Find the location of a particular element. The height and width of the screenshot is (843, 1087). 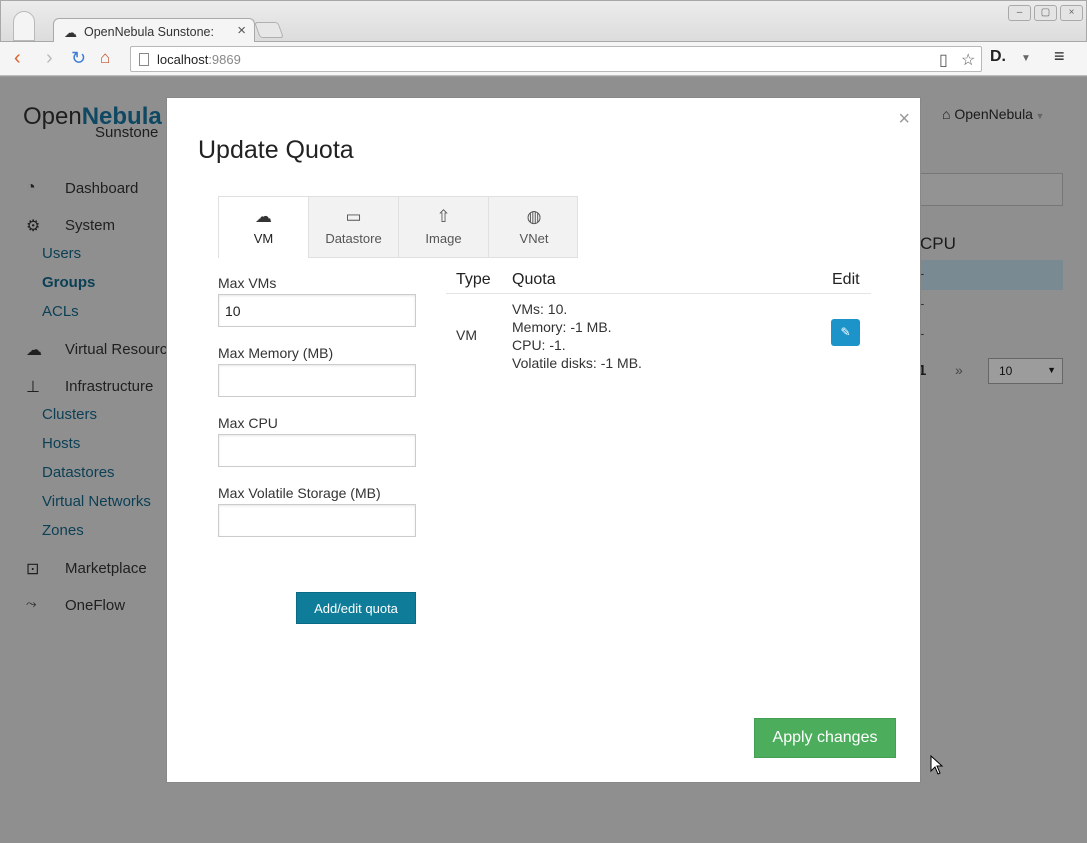

max-vms-label: Max VMs is located at coordinates (247, 283).